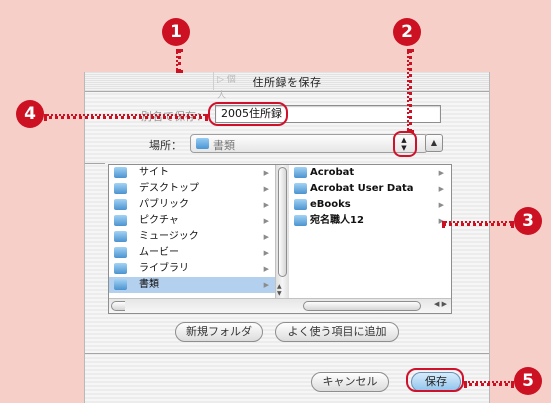  I want to click on browser-row: 書類 ▶, so click(193, 285).